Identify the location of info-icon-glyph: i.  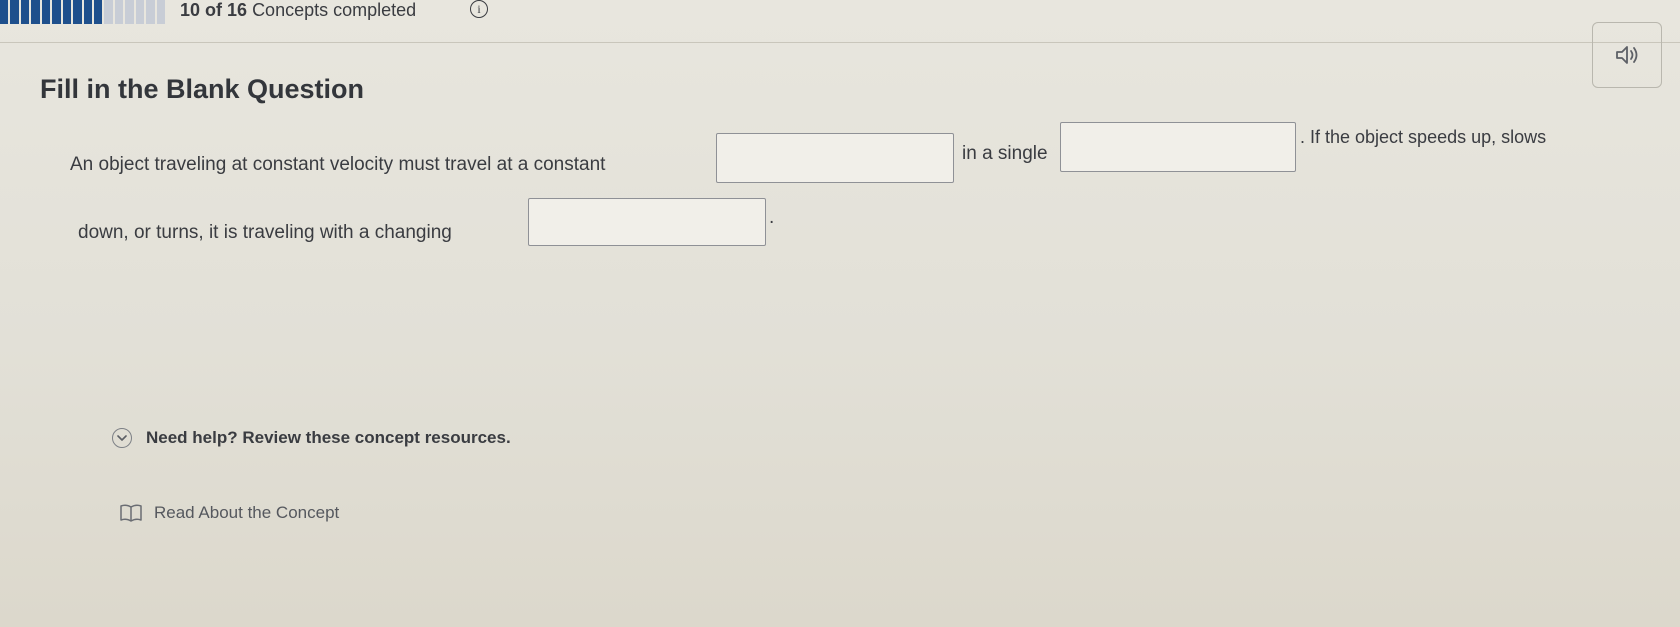
(479, 8).